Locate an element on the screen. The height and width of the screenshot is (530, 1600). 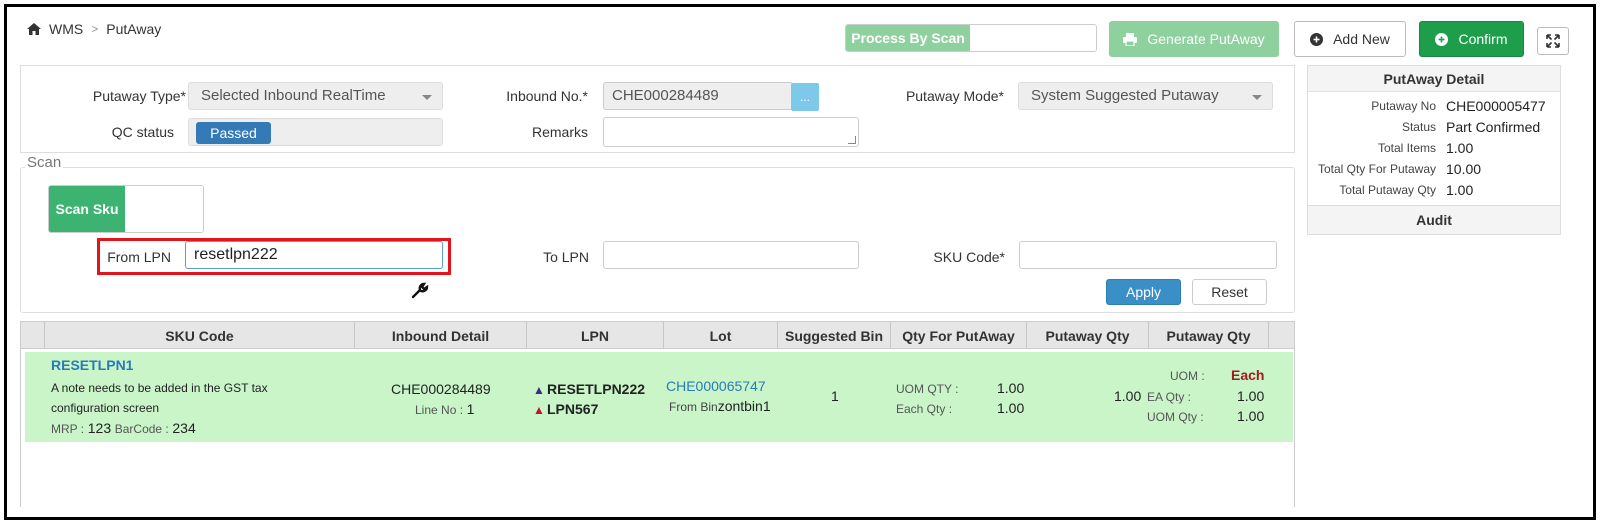
breadcrumb: WMS > PutAway is located at coordinates (94, 29).